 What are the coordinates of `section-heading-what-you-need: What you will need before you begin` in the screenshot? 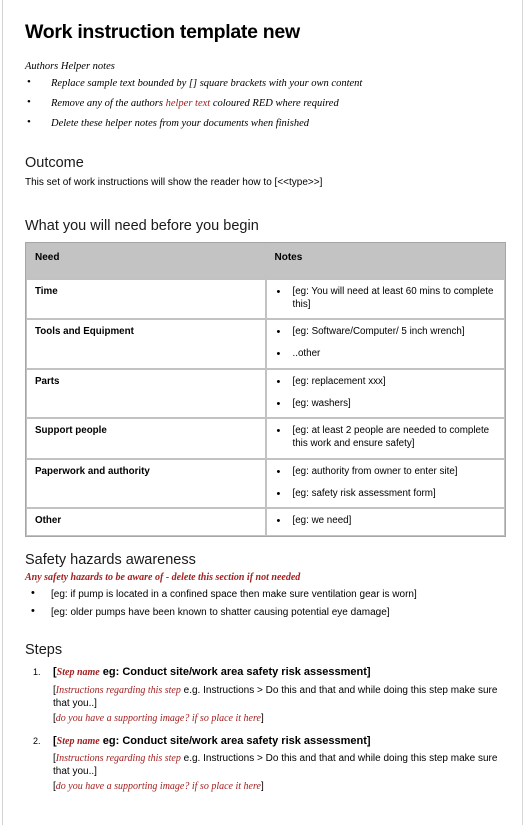 It's located at (142, 225).